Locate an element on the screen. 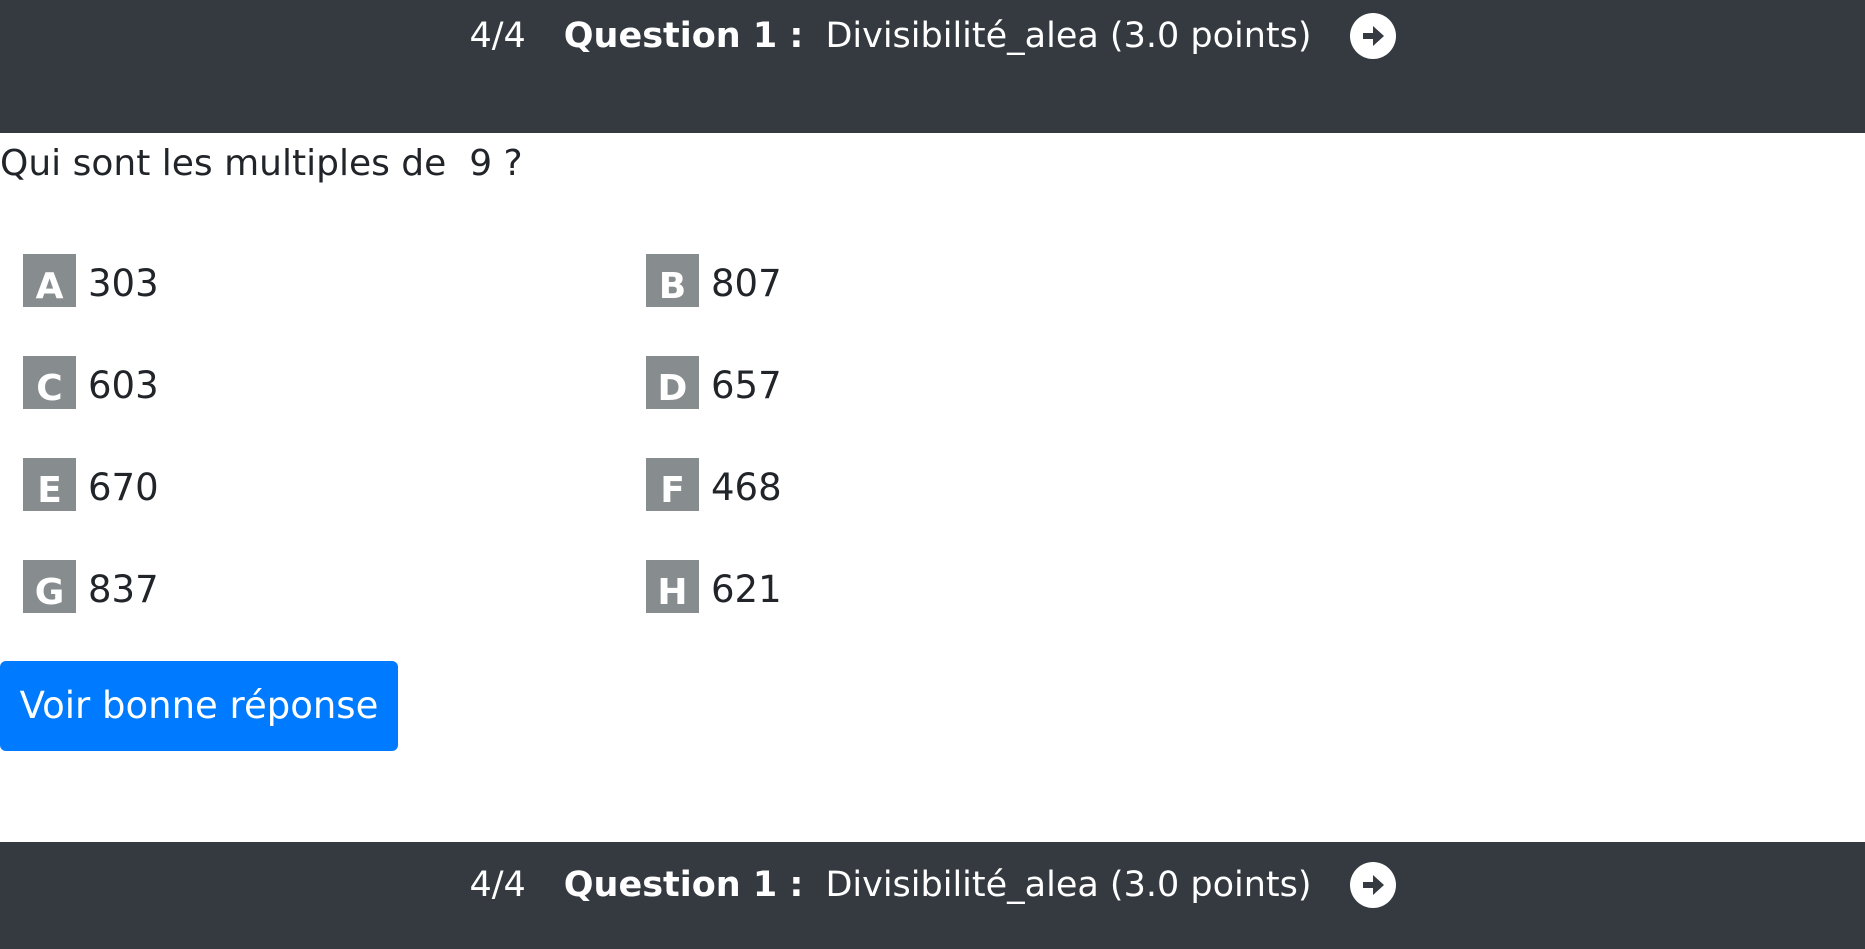  answer-letter: B is located at coordinates (672, 286).